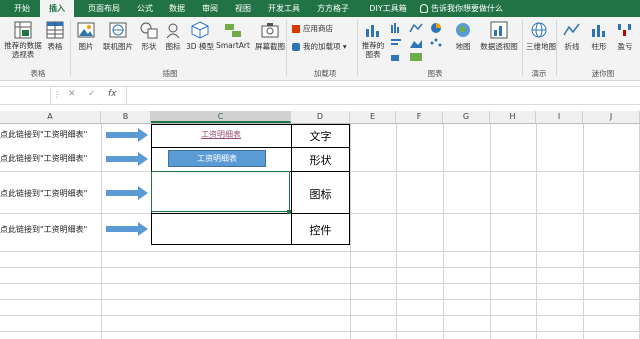  What do you see at coordinates (320, 194) in the screenshot?
I see `cell-d3: 图标` at bounding box center [320, 194].